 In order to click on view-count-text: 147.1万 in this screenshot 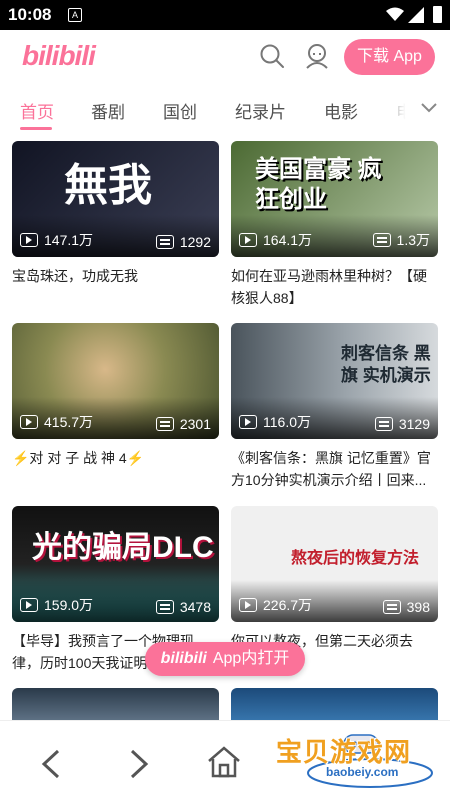, I will do `click(69, 240)`.